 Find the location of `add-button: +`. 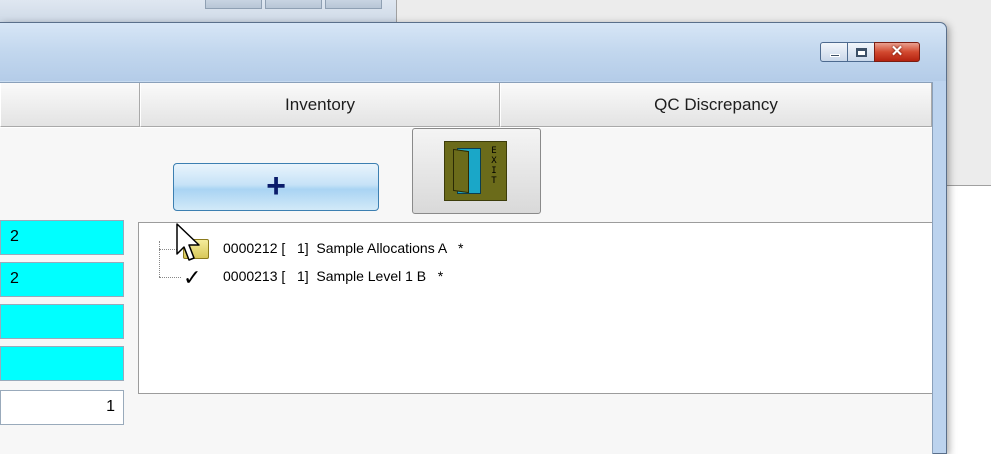

add-button: + is located at coordinates (276, 187).